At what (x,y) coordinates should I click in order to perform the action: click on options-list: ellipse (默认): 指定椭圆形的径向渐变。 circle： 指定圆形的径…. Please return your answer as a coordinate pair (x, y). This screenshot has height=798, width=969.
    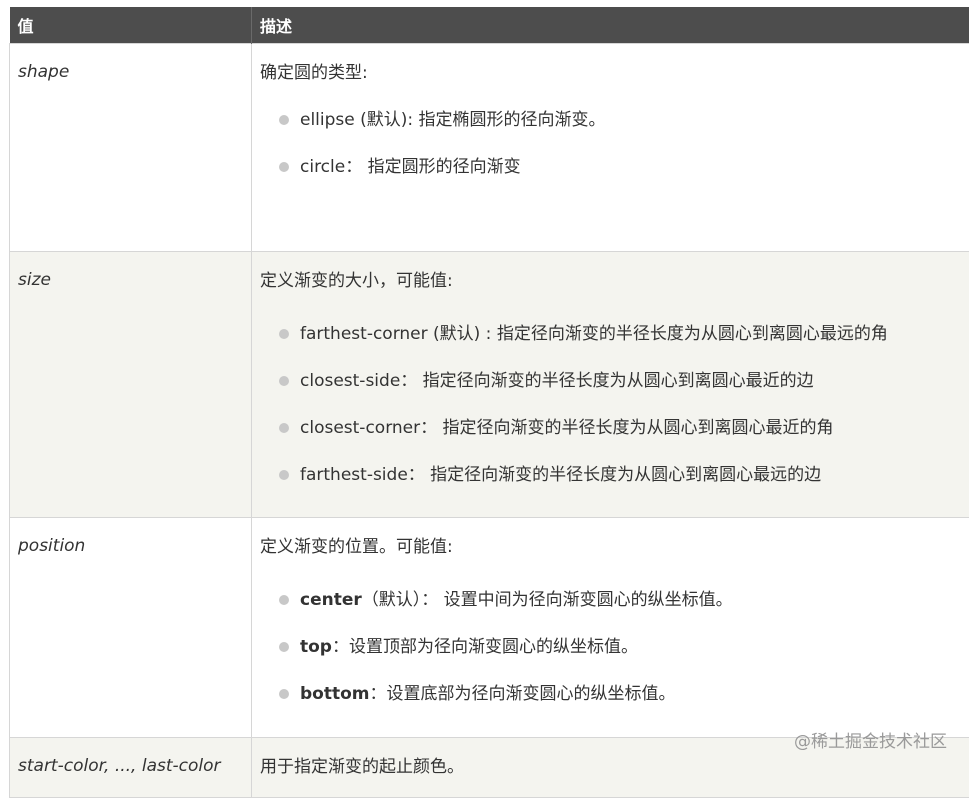
    Looking at the image, I should click on (614, 143).